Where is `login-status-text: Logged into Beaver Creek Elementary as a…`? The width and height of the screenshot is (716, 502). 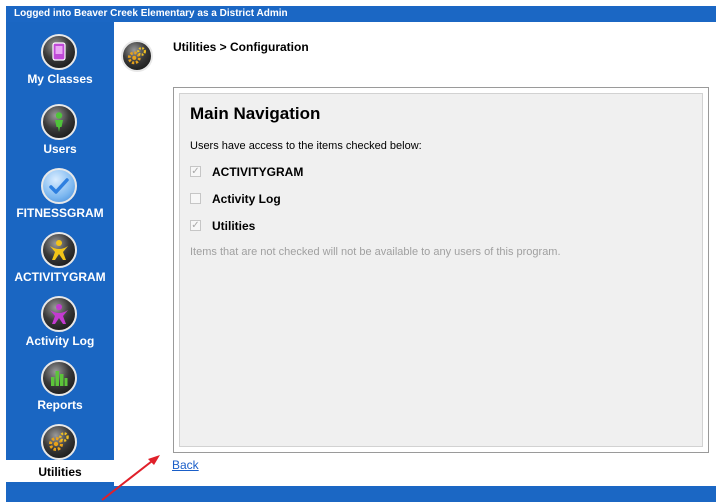 login-status-text: Logged into Beaver Creek Elementary as a… is located at coordinates (151, 13).